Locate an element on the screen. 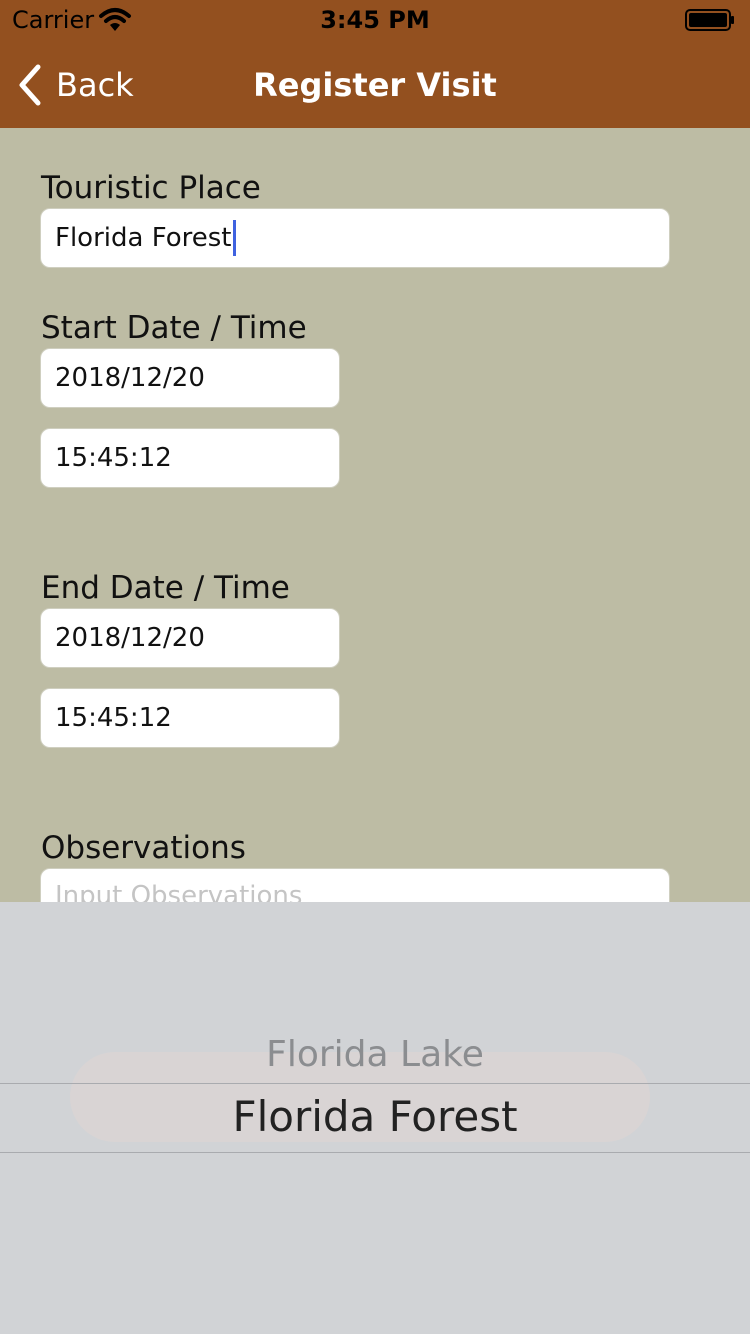 The image size is (750, 1334). battery-icon is located at coordinates (709, 20).